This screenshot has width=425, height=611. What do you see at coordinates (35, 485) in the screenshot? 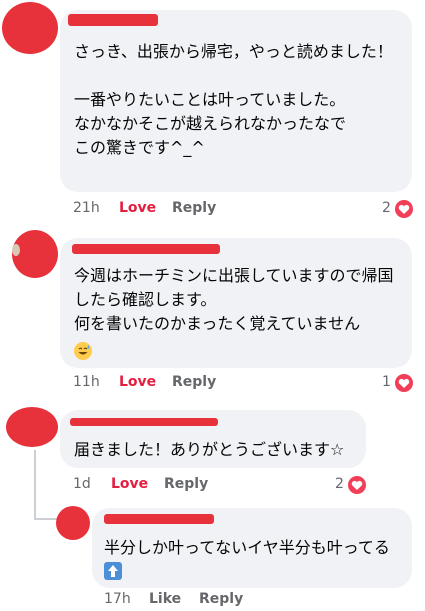
I see `thread-connector-line` at bounding box center [35, 485].